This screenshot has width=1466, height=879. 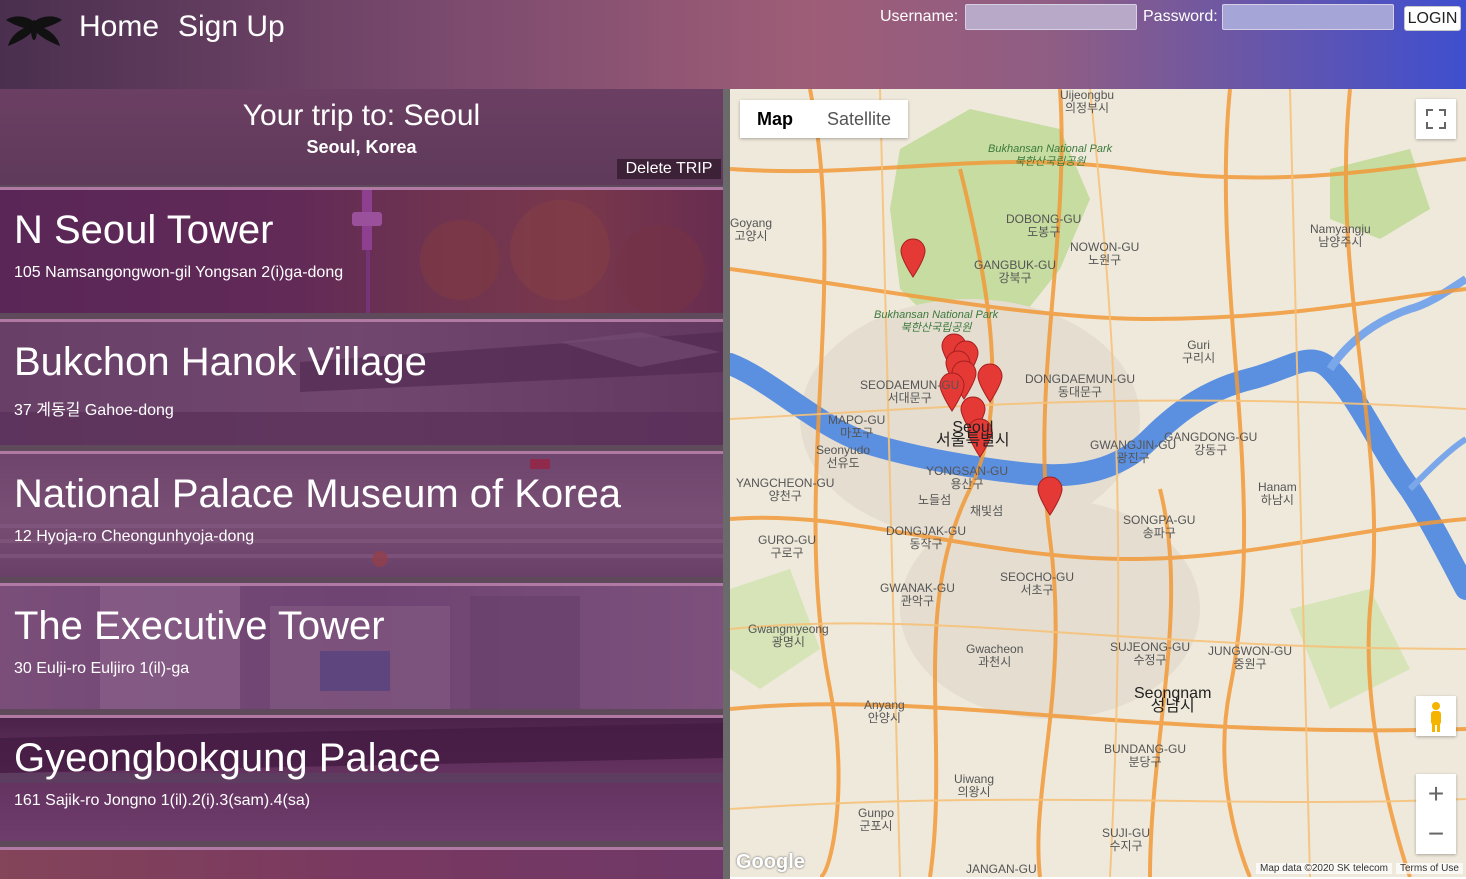 What do you see at coordinates (119, 27) in the screenshot?
I see `nav-home-link: Home` at bounding box center [119, 27].